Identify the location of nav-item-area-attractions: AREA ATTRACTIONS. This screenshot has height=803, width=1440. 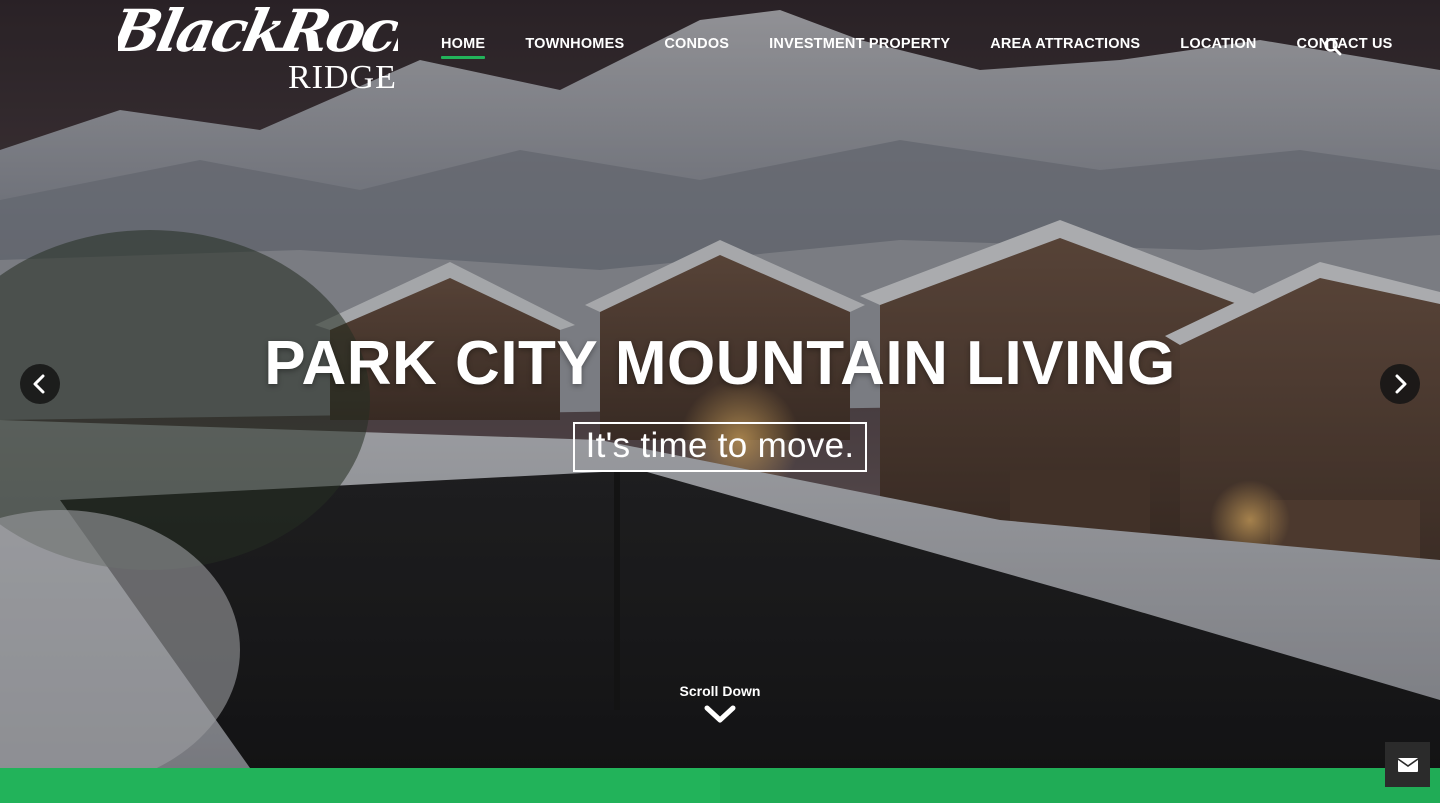
(1065, 46).